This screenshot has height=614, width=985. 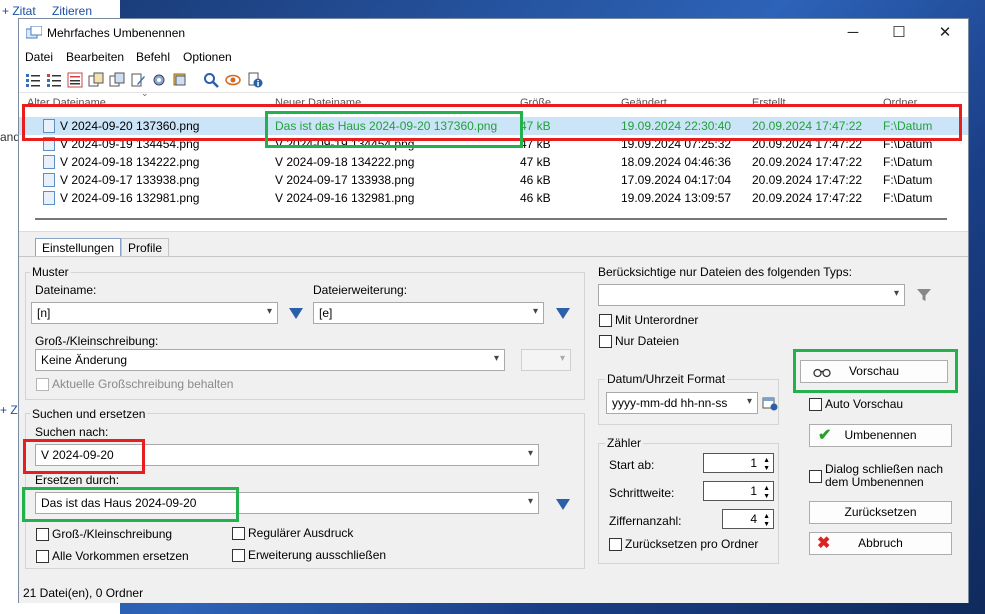 I want to click on toolbar, so click(x=493, y=80).